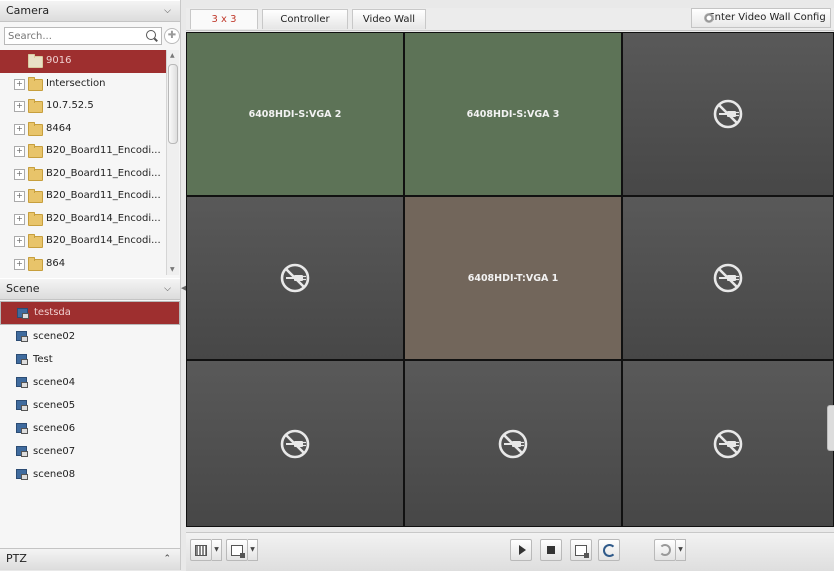 The image size is (834, 571). Describe the element at coordinates (90, 313) in the screenshot. I see `scene-list-item: testsda` at that location.